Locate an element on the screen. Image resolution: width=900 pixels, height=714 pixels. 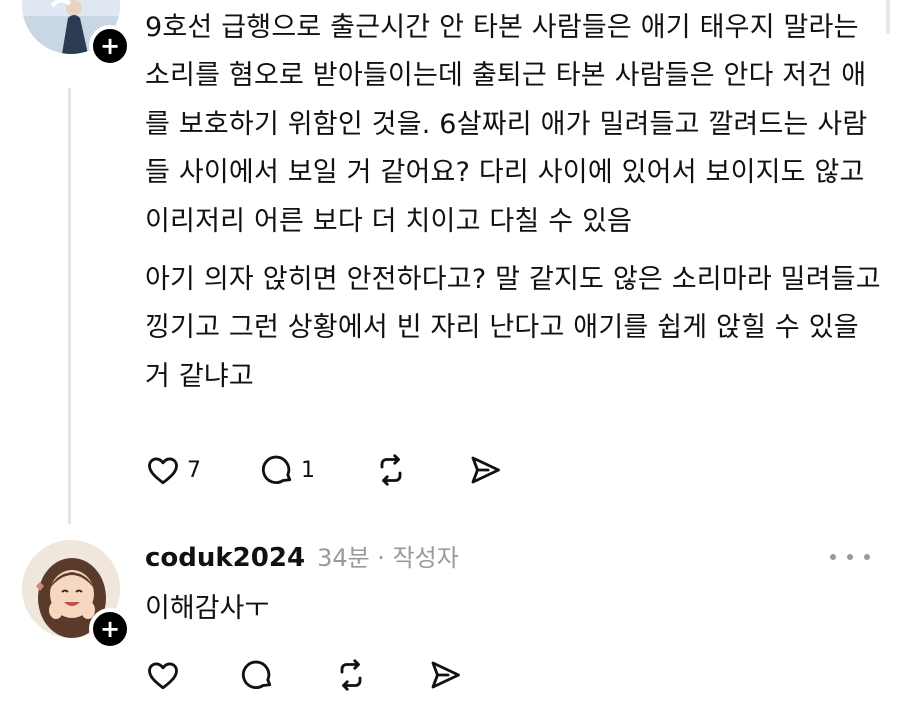
post-actions: 7 1 is located at coordinates (324, 470).